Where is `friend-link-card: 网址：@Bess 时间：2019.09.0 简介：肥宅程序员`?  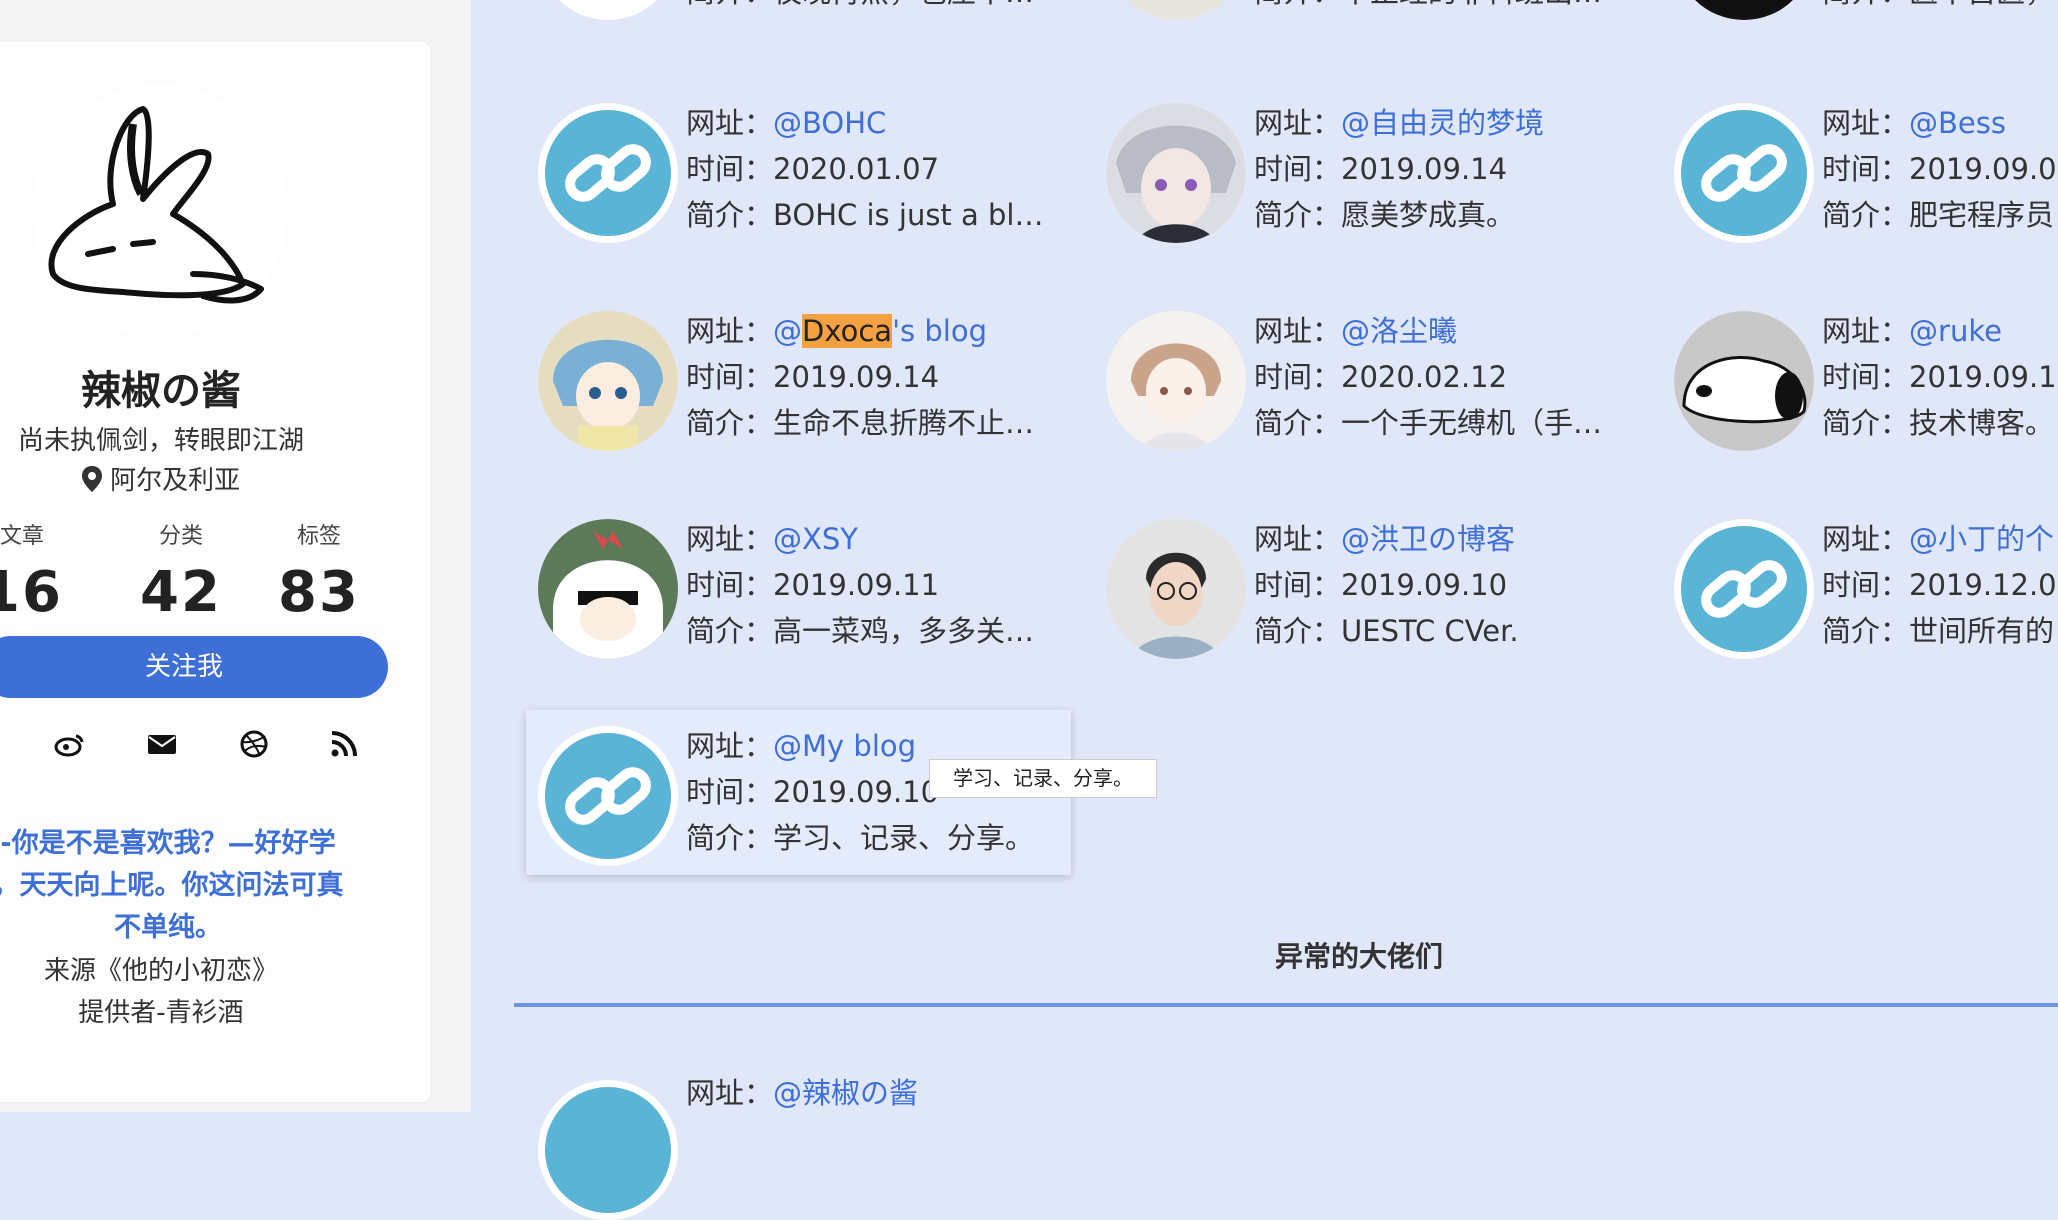
friend-link-card: 网址：@Bess 时间：2019.09.0 简介：肥宅程序员 is located at coordinates (1860, 150).